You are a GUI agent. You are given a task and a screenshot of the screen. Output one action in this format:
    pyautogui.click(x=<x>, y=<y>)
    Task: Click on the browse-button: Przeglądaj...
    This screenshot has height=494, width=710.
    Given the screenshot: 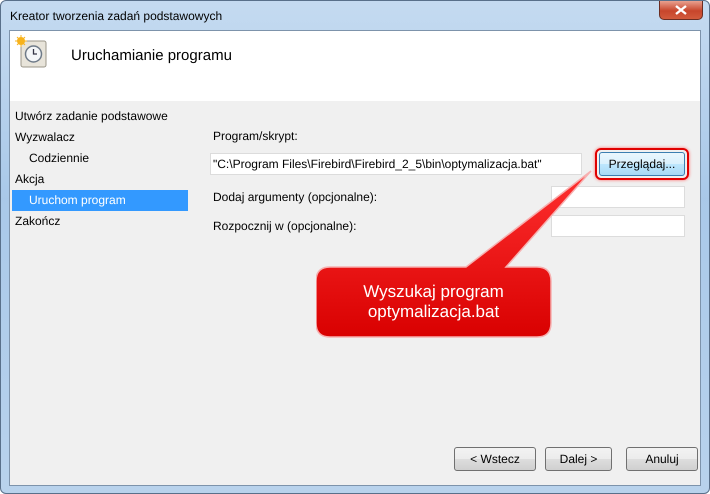 What is the action you would take?
    pyautogui.click(x=642, y=164)
    